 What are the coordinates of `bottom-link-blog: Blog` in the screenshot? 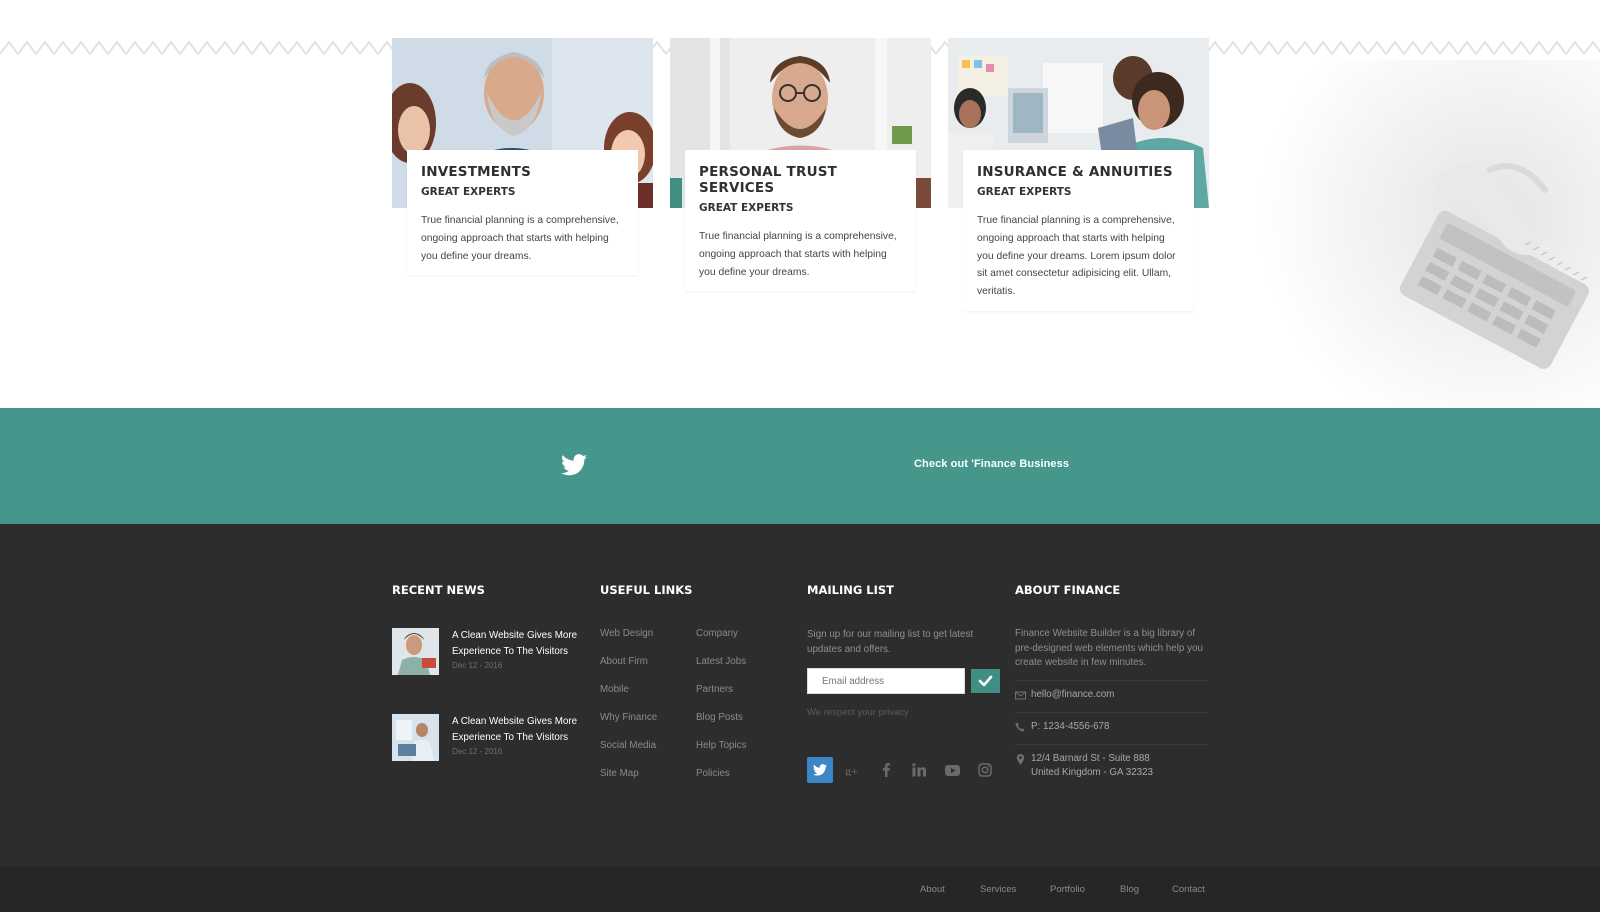 It's located at (1129, 889).